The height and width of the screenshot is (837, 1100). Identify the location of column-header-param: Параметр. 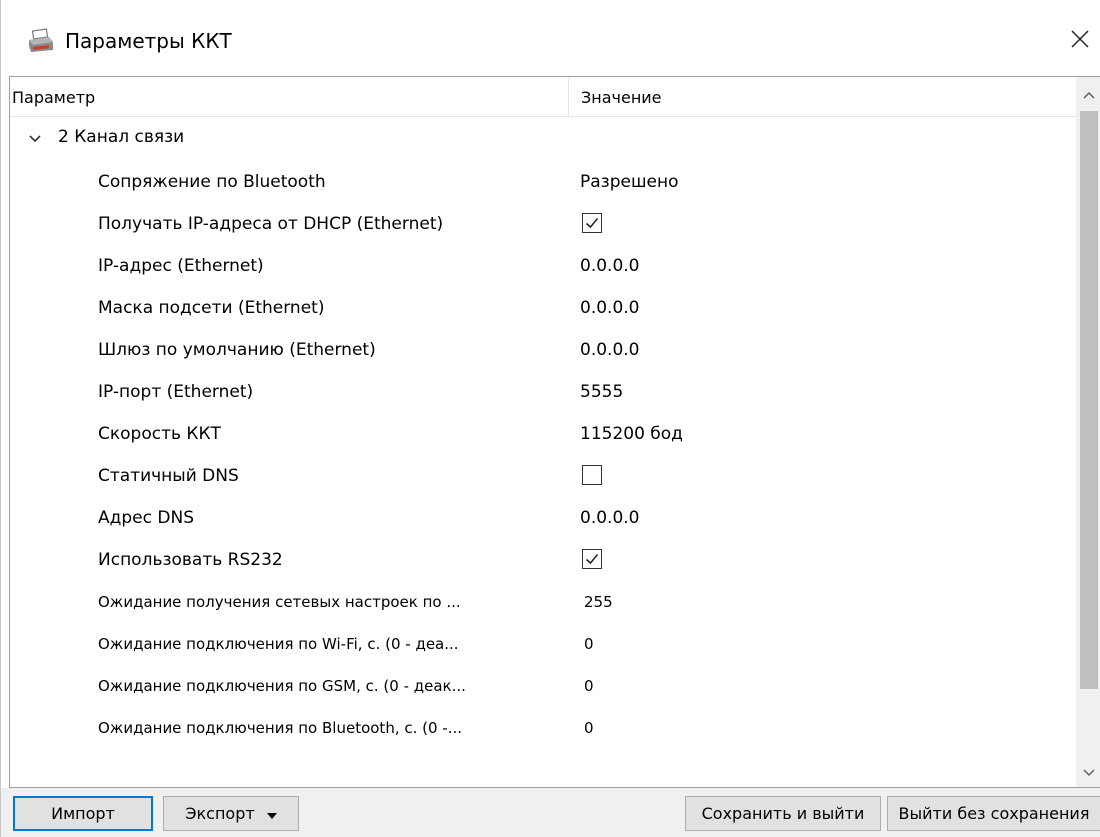
(290, 97).